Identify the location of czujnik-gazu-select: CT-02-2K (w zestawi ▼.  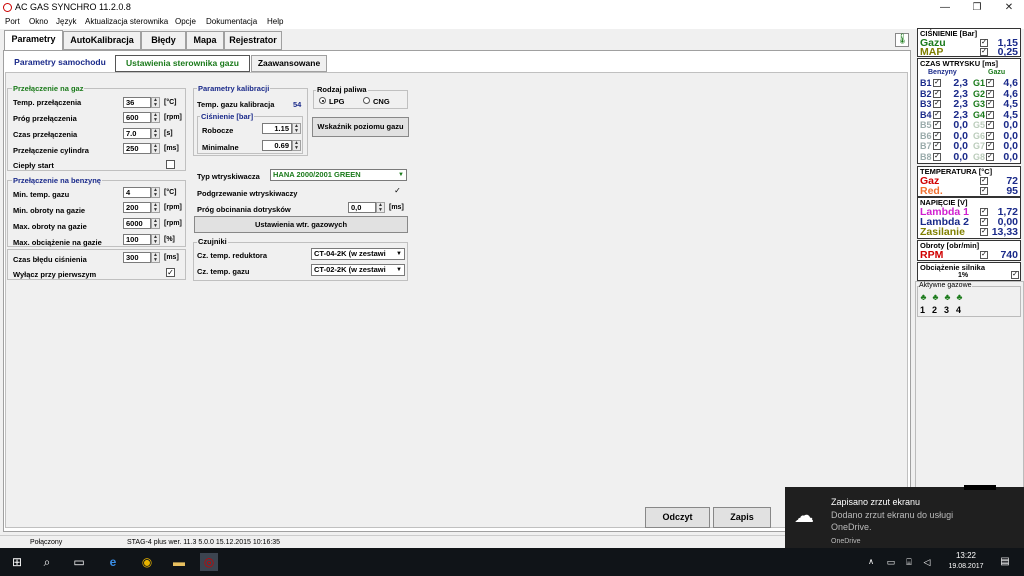
(358, 270).